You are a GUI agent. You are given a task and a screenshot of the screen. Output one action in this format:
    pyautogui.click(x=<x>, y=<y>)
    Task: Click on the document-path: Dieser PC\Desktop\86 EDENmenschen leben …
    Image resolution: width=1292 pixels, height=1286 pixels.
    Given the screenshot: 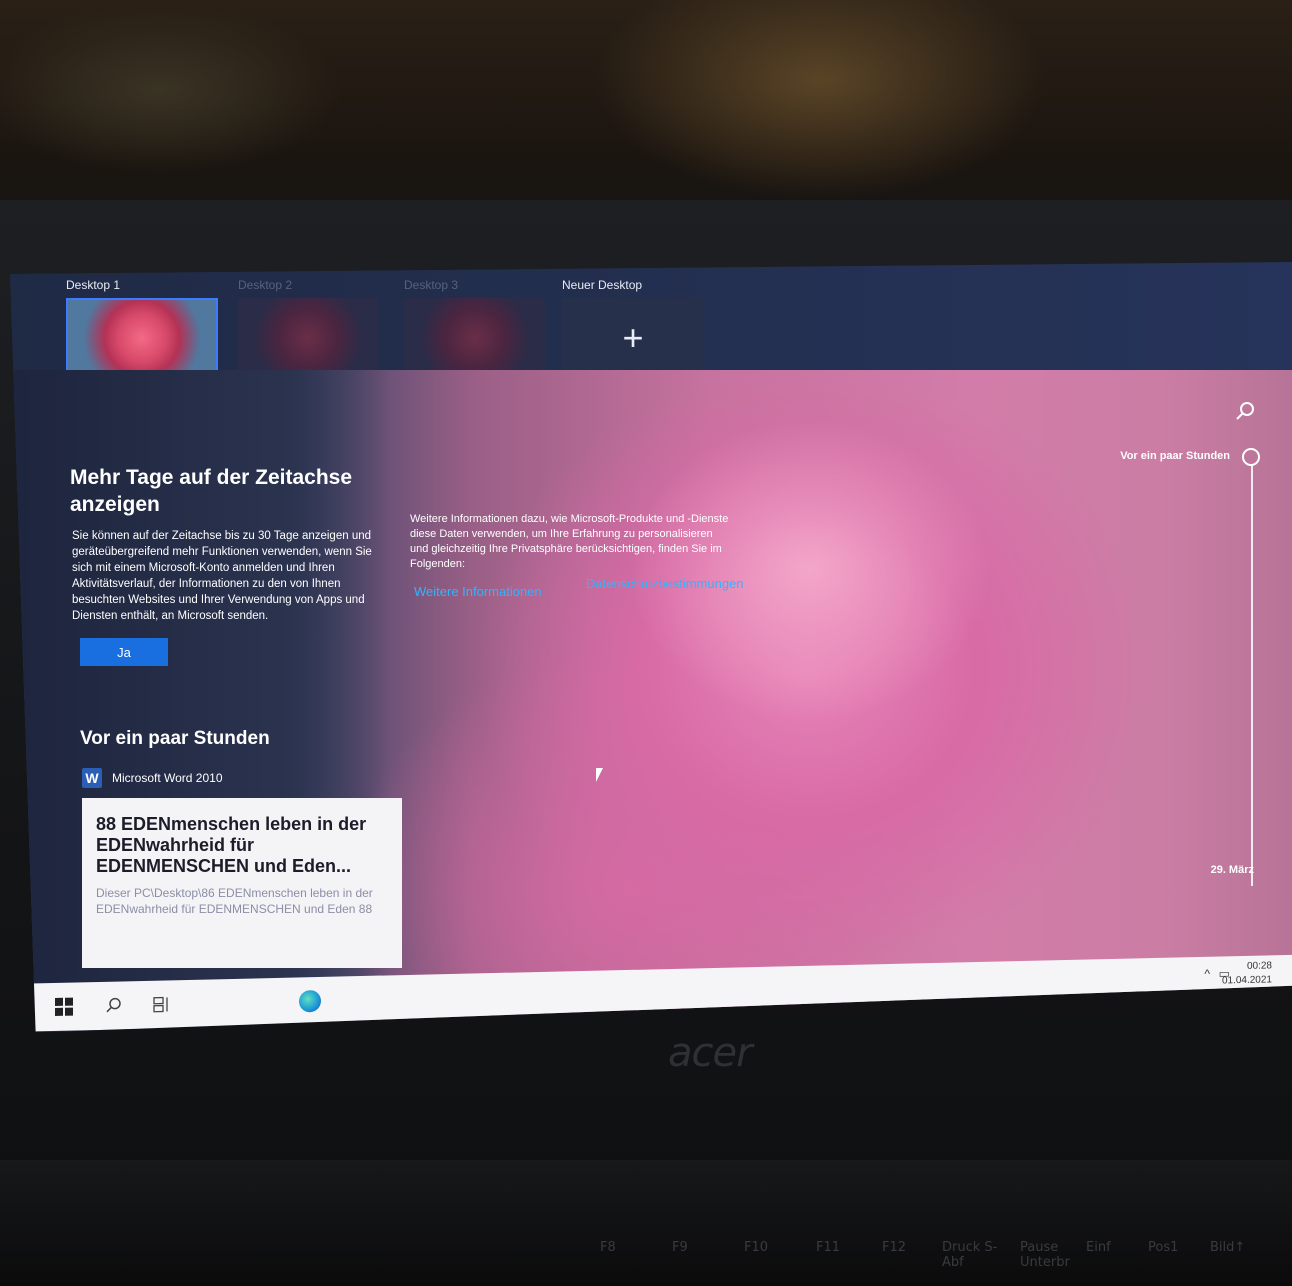 What is the action you would take?
    pyautogui.click(x=234, y=901)
    